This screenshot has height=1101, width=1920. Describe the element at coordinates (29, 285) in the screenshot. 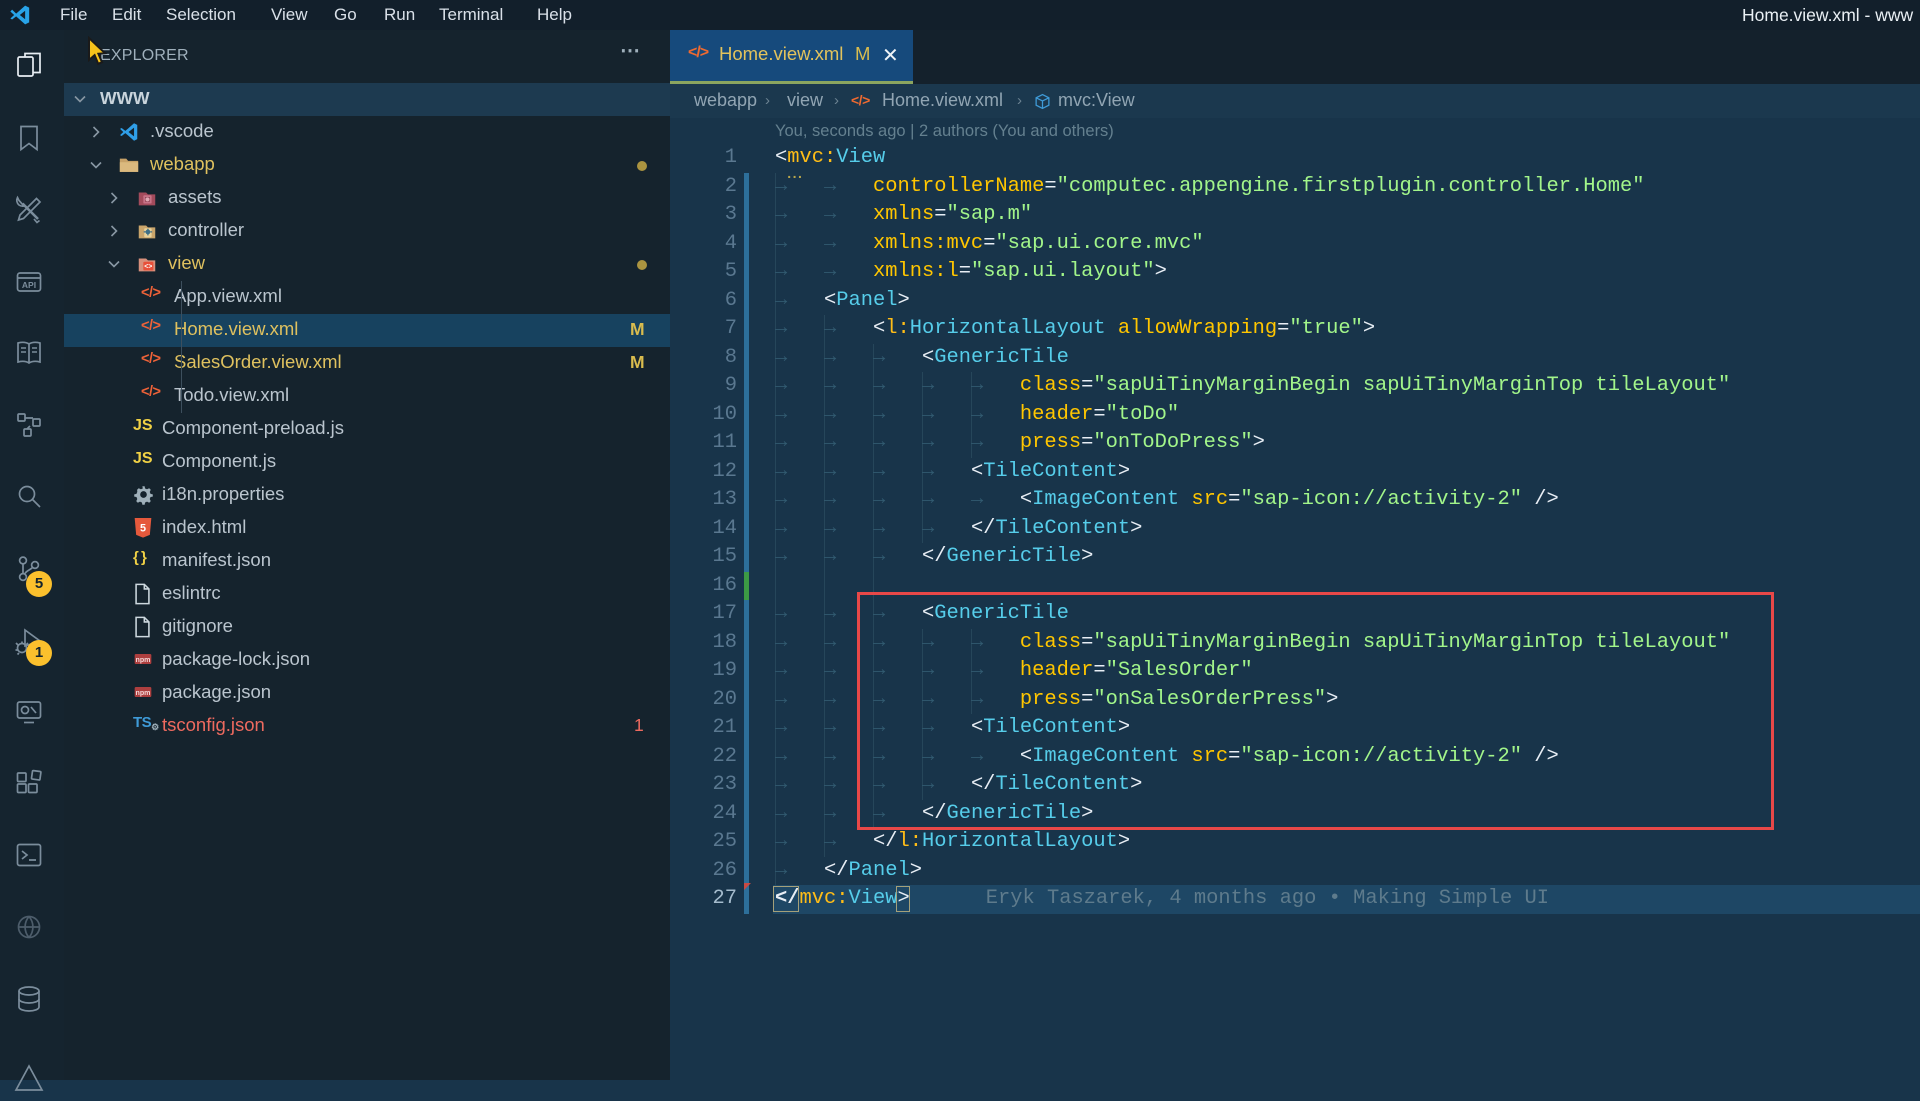

I see `svg-text: API` at that location.